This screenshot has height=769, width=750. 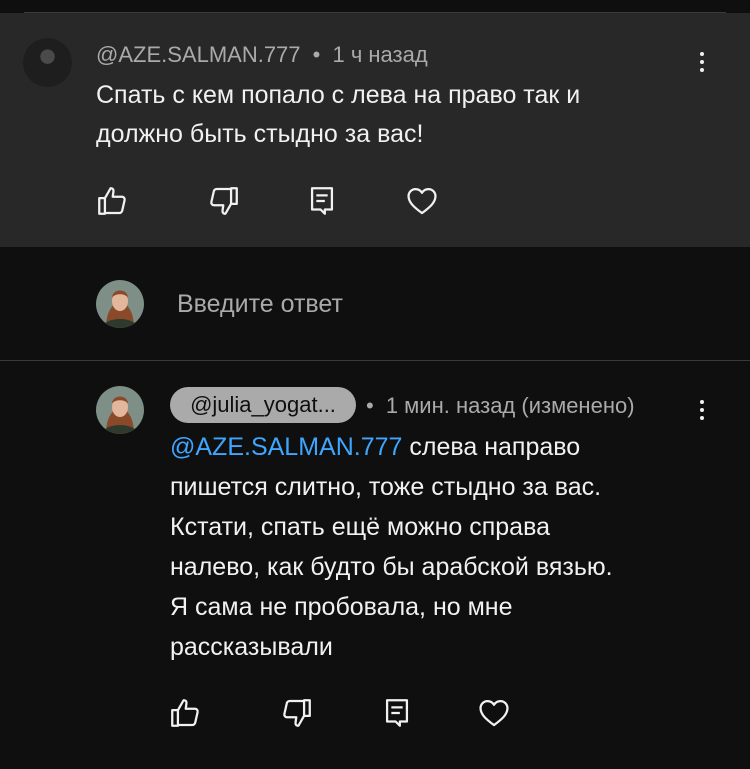 What do you see at coordinates (47, 62) in the screenshot?
I see `parent-author-avatar` at bounding box center [47, 62].